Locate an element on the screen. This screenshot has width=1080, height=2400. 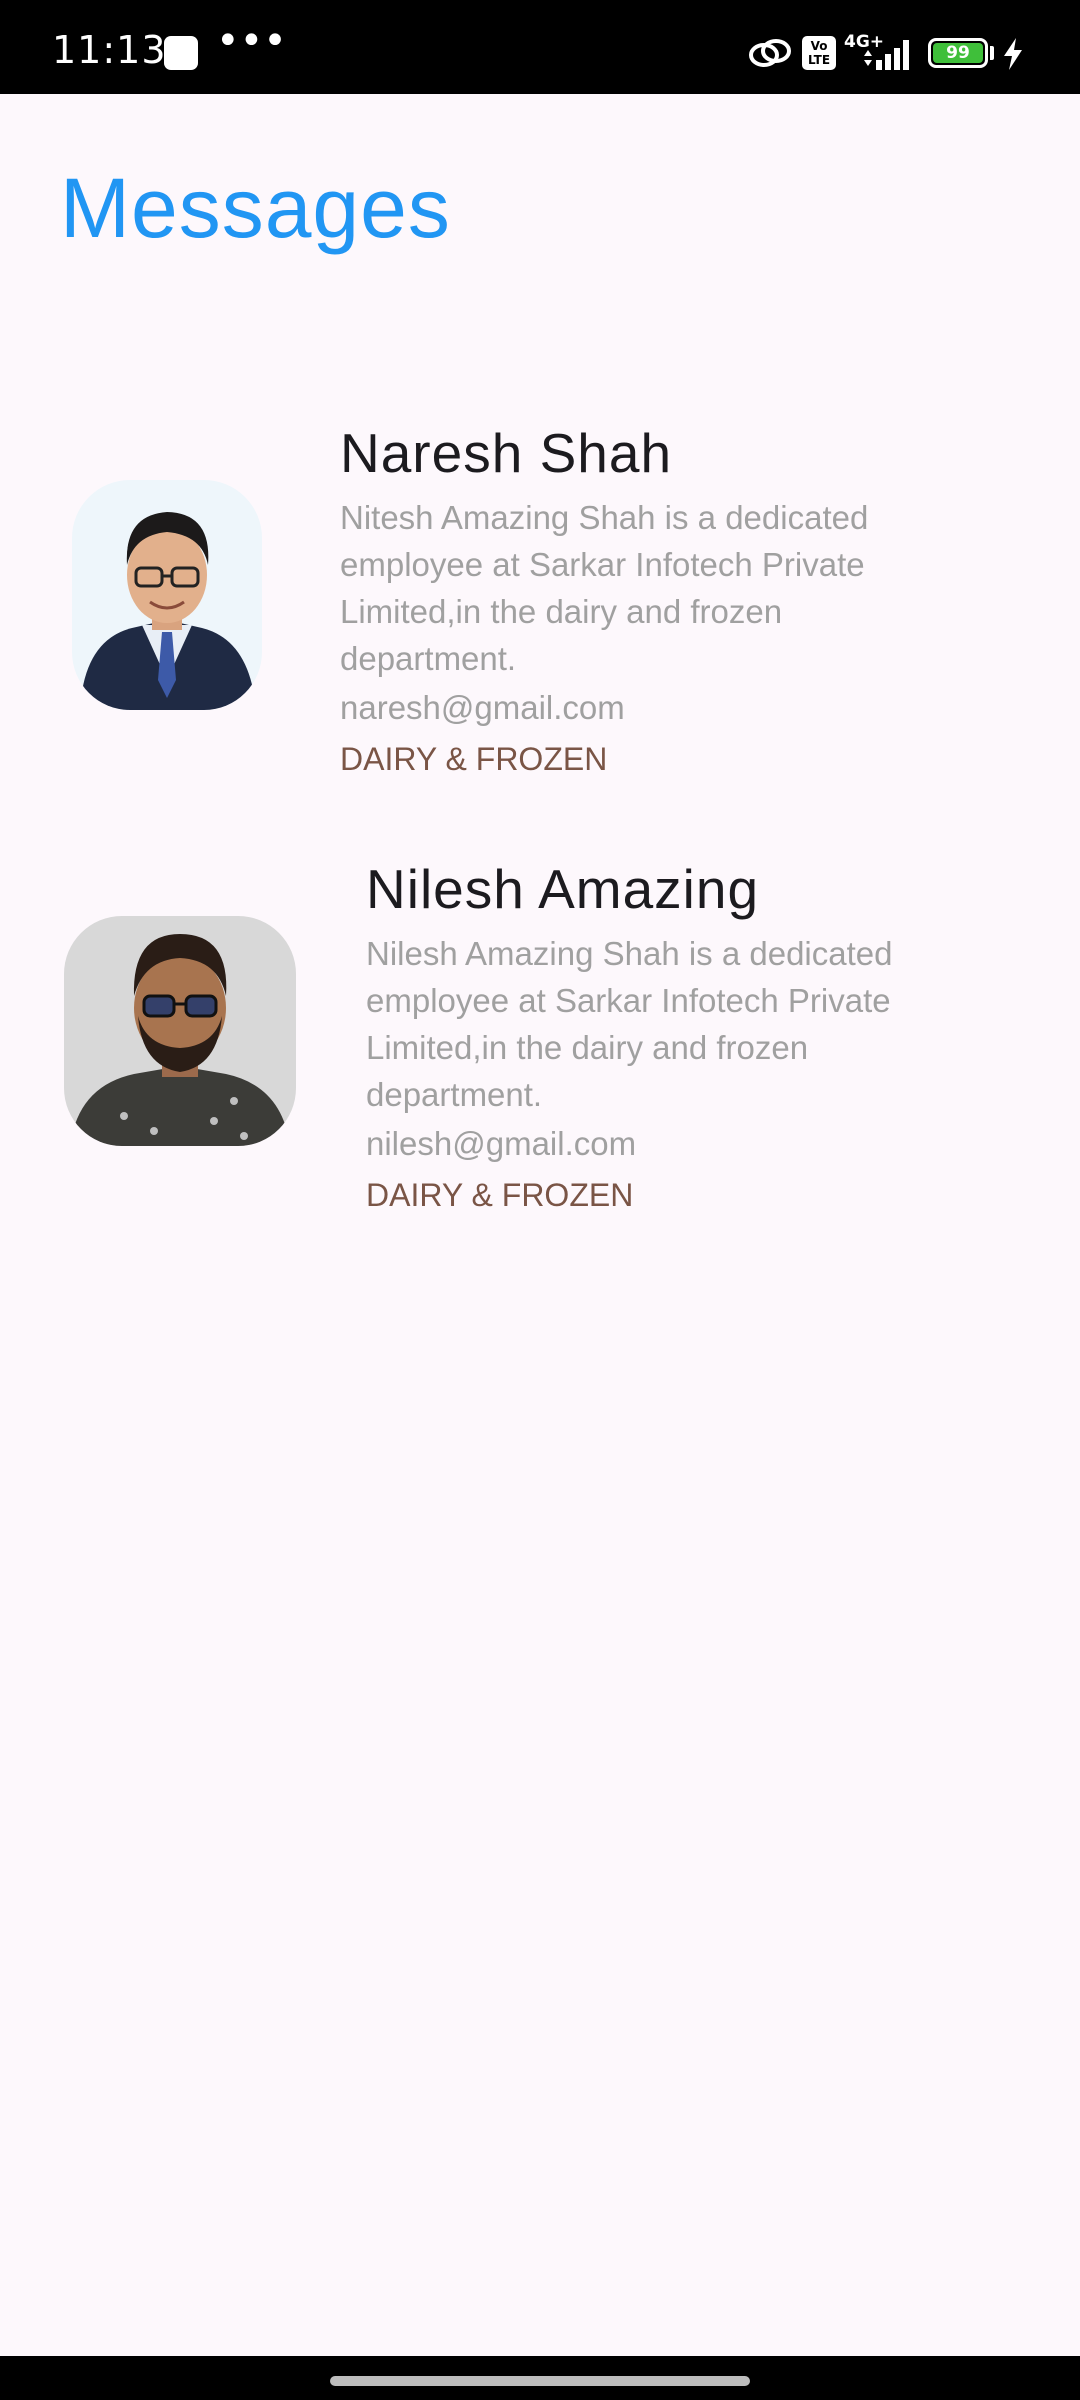
status-bar: 11:13 ••• Vo LTE 4G+ 99 is located at coordinates (540, 47).